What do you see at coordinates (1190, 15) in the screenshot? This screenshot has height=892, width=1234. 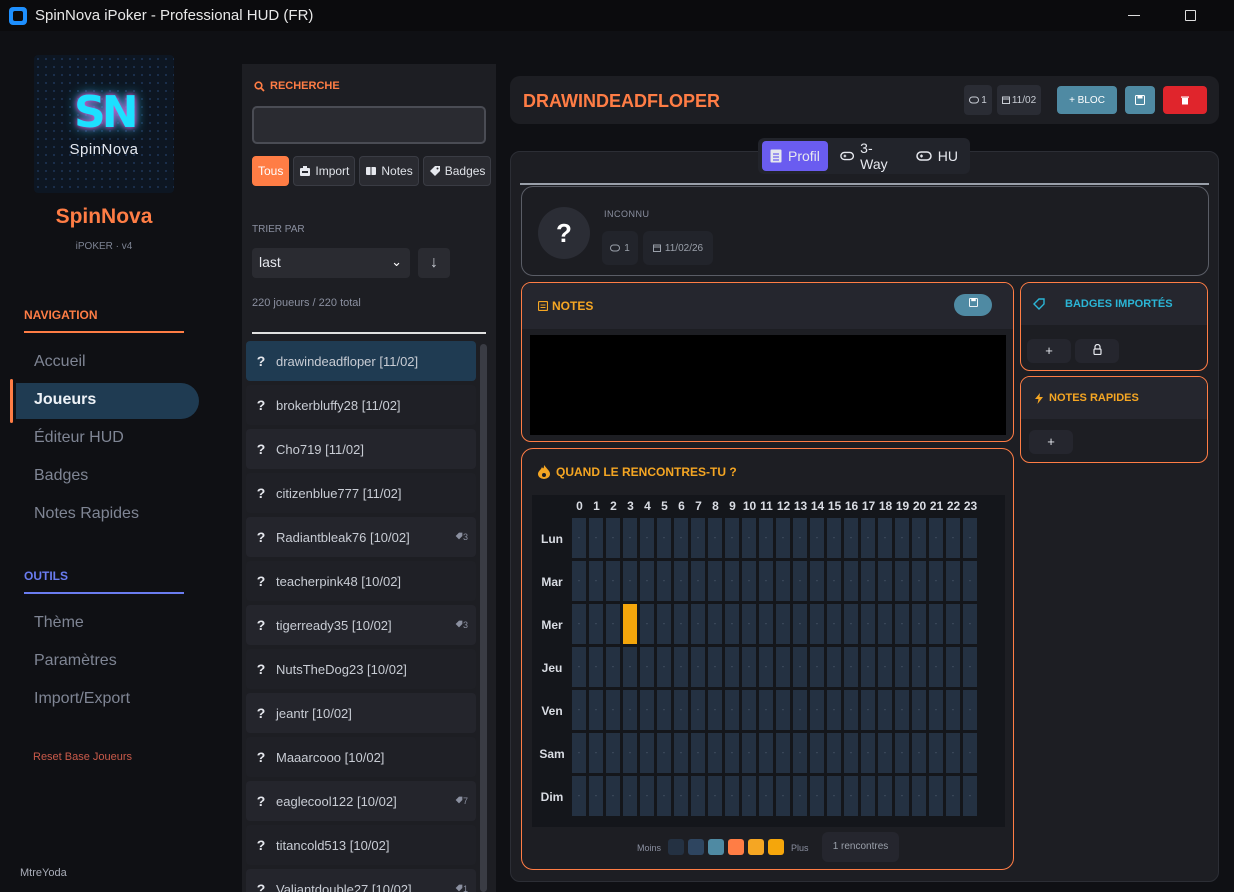 I see `maximize-button` at bounding box center [1190, 15].